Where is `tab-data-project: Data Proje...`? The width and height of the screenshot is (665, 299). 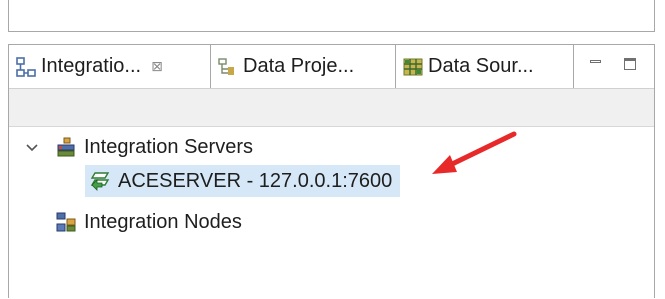
tab-data-project: Data Proje... is located at coordinates (303, 66).